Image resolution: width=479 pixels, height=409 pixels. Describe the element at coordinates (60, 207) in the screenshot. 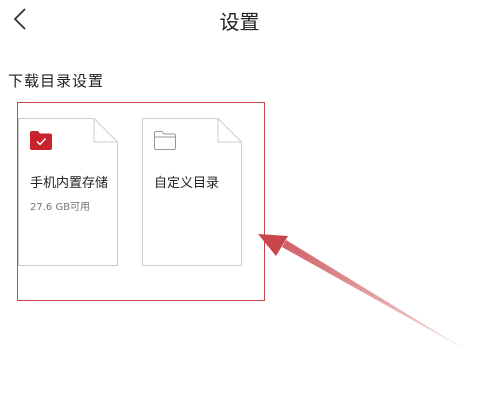

I see `option-free-space: 27.6 GB可用` at that location.